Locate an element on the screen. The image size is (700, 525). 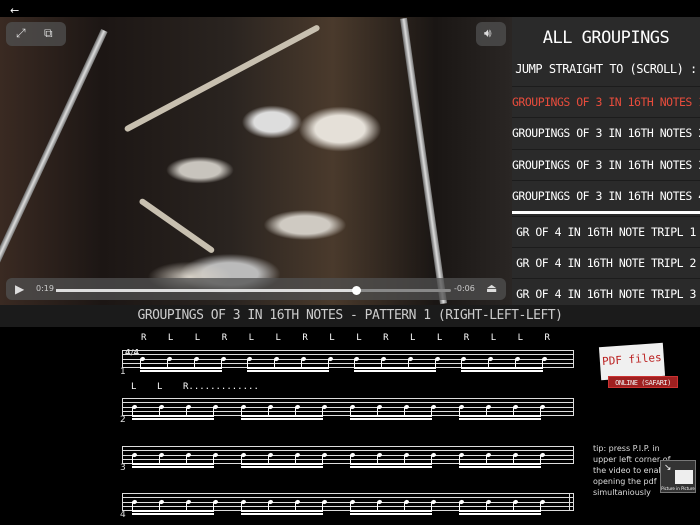
sidebar-item: Groupings of 3 in 16th notes 1 is located at coordinates (606, 101).